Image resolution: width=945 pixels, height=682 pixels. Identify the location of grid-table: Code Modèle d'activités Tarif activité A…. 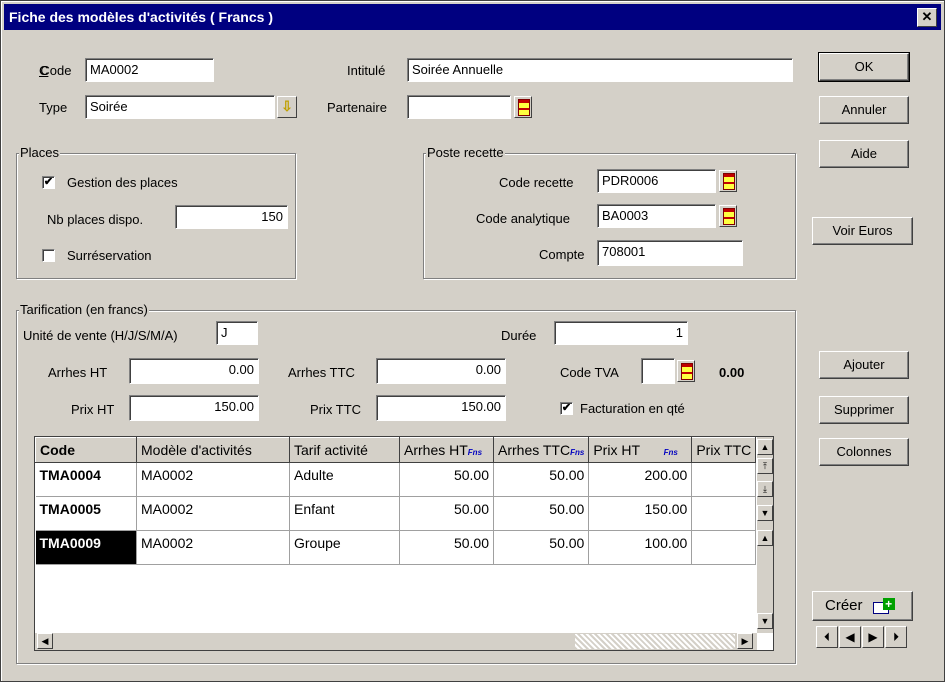
(396, 501).